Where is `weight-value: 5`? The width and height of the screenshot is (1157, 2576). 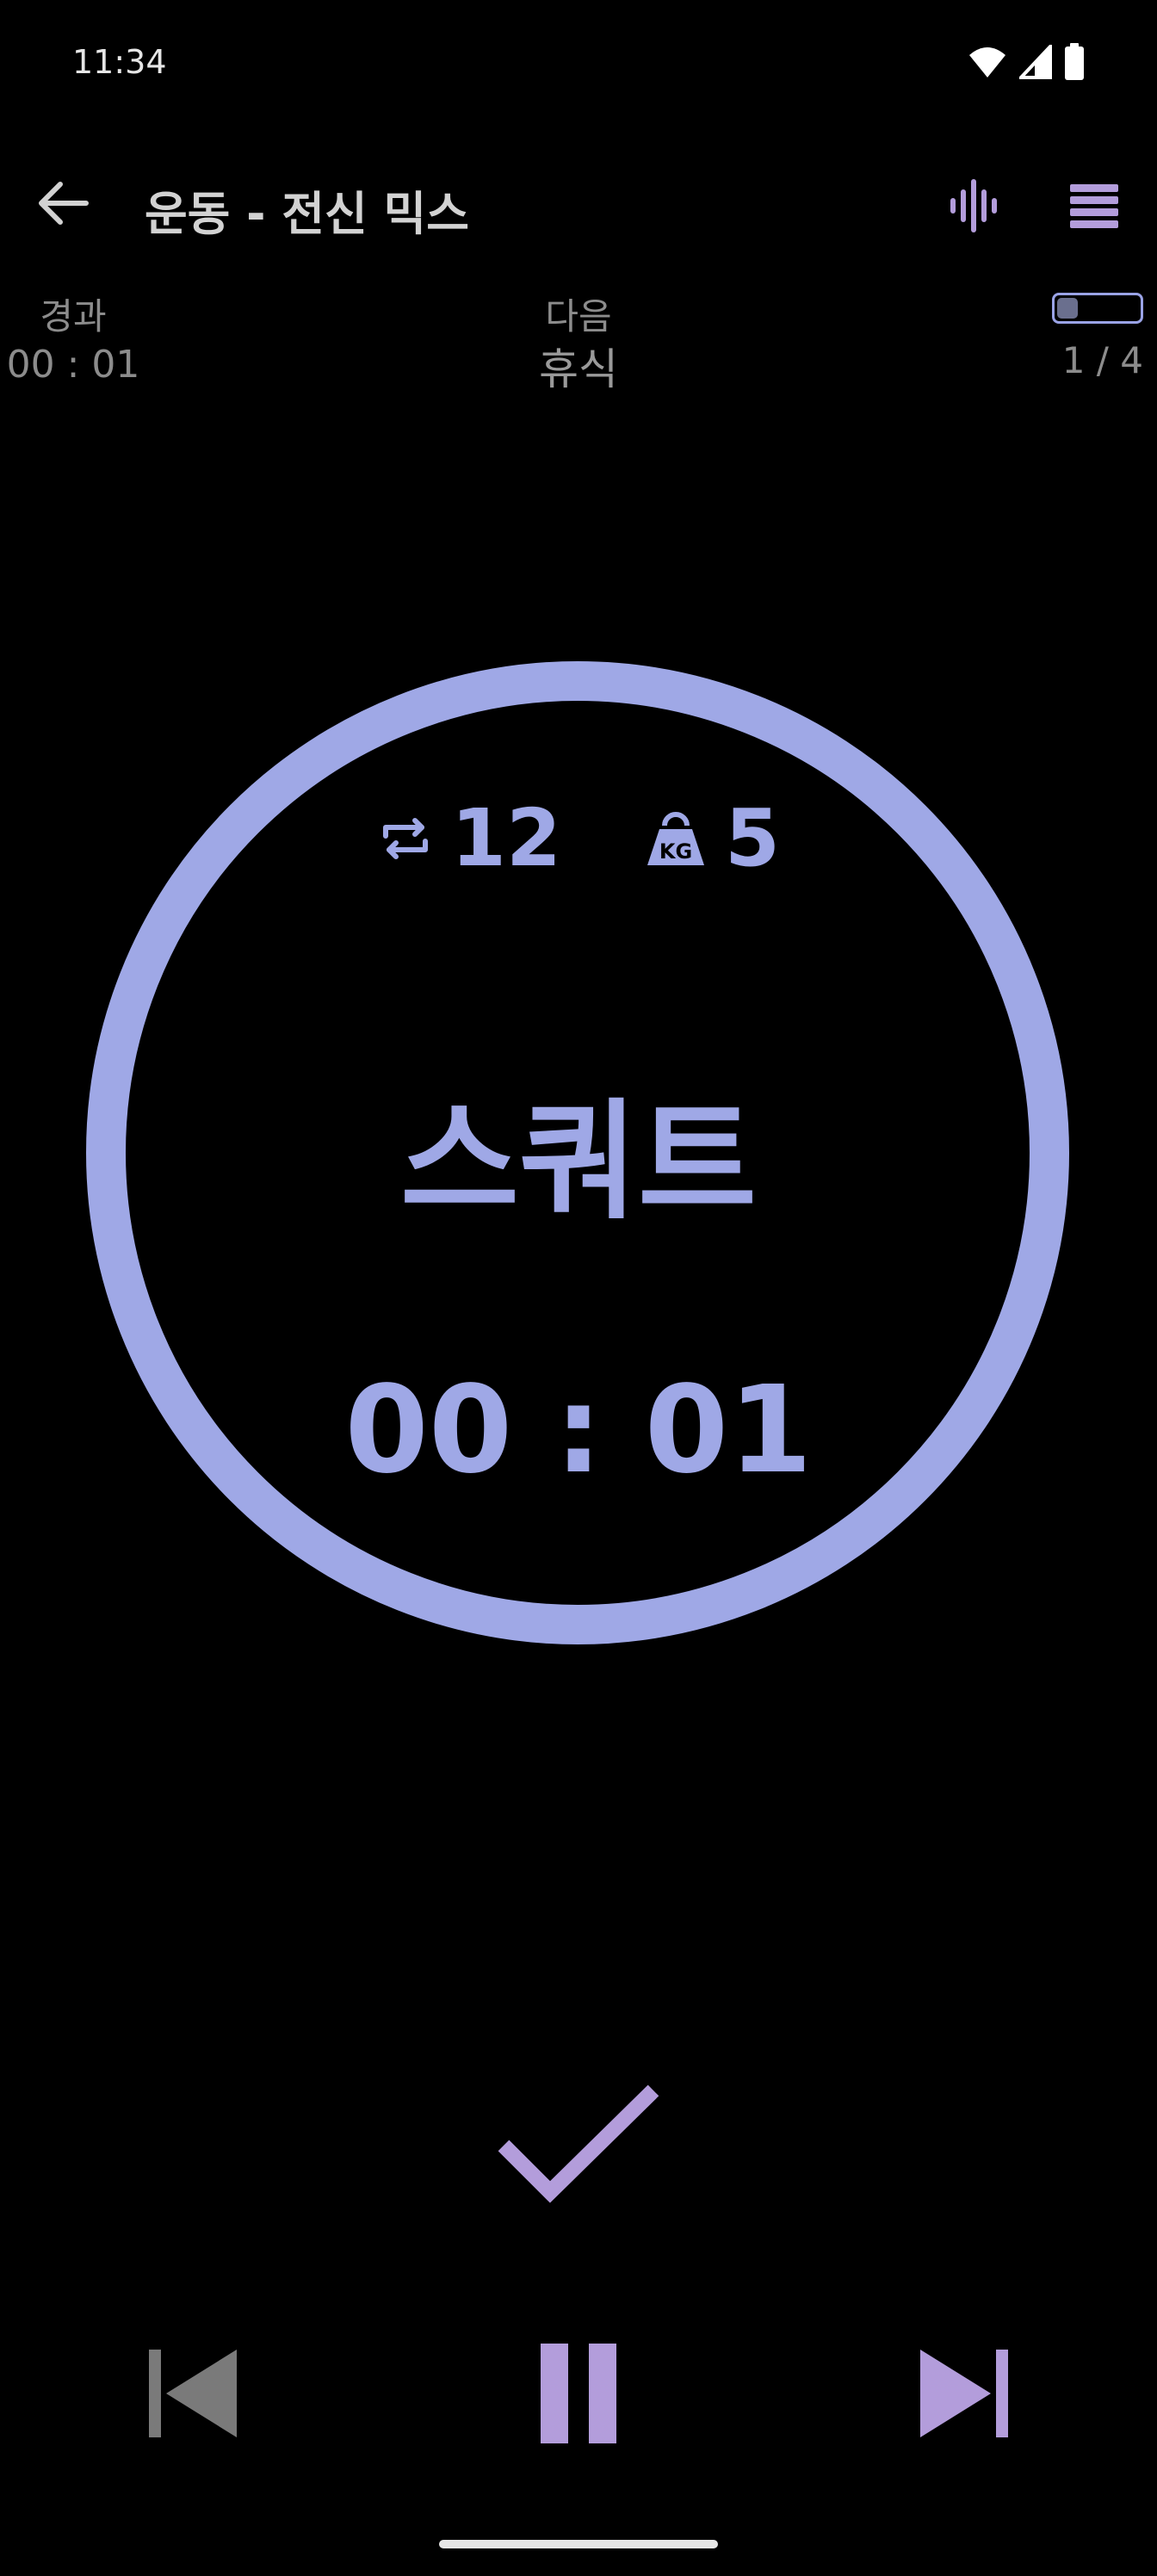
weight-value: 5 is located at coordinates (753, 838).